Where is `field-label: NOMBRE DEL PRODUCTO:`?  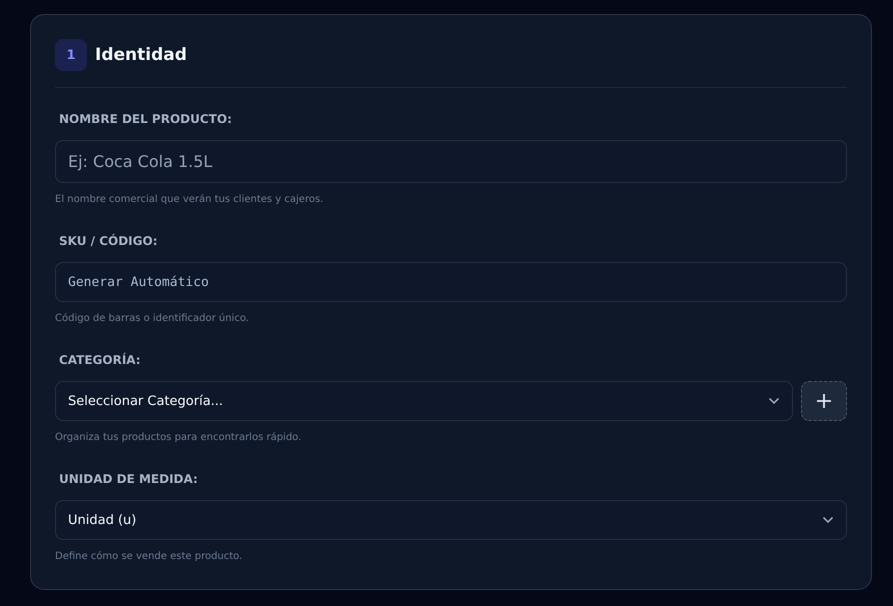 field-label: NOMBRE DEL PRODUCTO: is located at coordinates (146, 119).